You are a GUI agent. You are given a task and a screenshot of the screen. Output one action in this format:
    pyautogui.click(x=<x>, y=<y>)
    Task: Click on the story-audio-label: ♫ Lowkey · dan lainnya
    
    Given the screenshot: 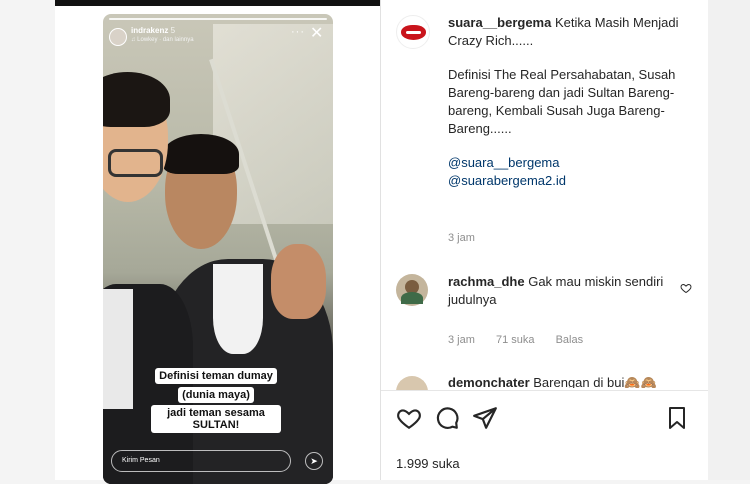 What is the action you would take?
    pyautogui.click(x=162, y=40)
    